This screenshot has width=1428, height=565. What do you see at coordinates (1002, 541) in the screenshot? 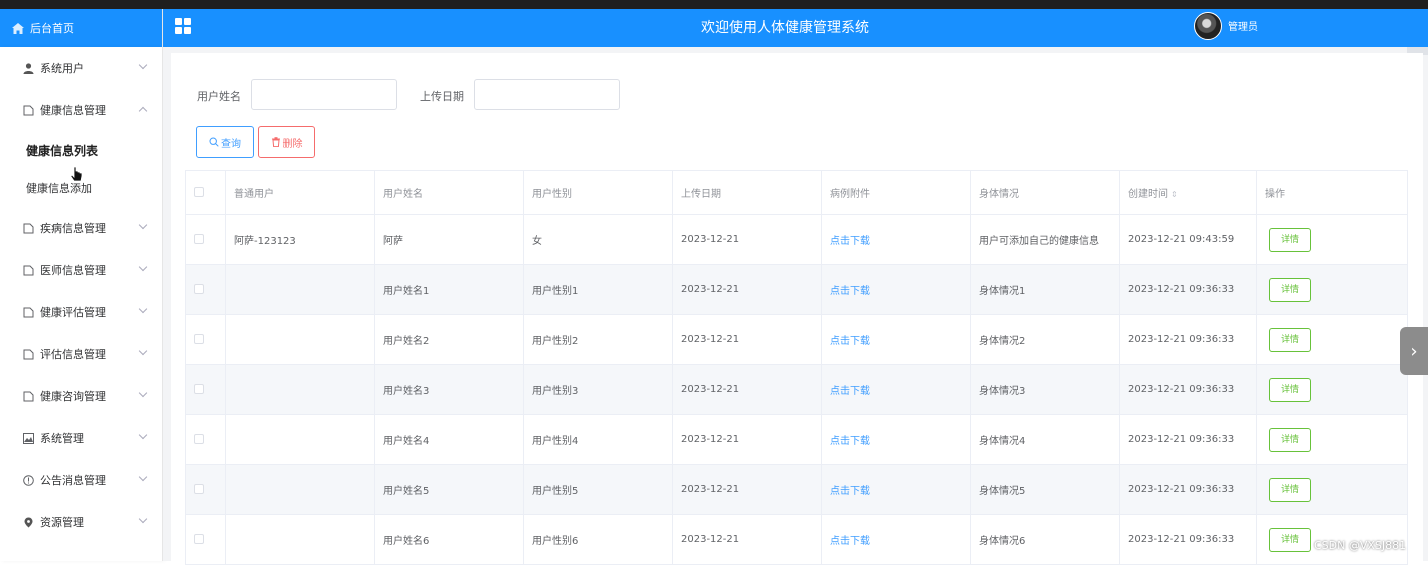
I see `cell-text: 身体情况6` at bounding box center [1002, 541].